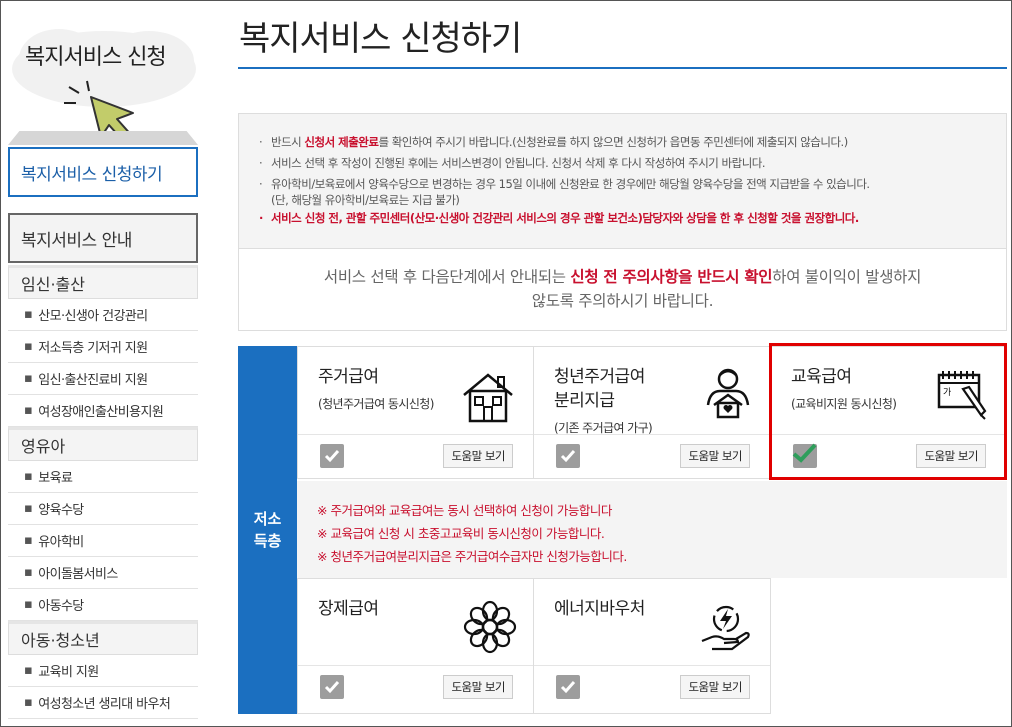 This screenshot has height=727, width=1012. I want to click on service-card-youth-housing: 청년주거급여 분리지급 (기존 주거급여 가구) 도움말 보기, so click(652, 412).